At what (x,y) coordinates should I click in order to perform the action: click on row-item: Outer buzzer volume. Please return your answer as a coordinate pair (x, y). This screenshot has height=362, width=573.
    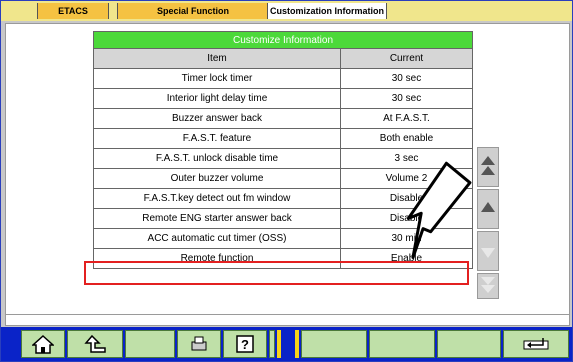
    Looking at the image, I should click on (217, 178).